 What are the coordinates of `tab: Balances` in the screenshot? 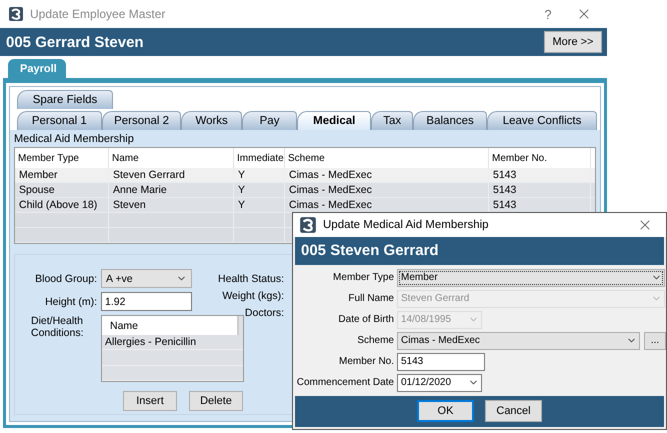 It's located at (450, 120).